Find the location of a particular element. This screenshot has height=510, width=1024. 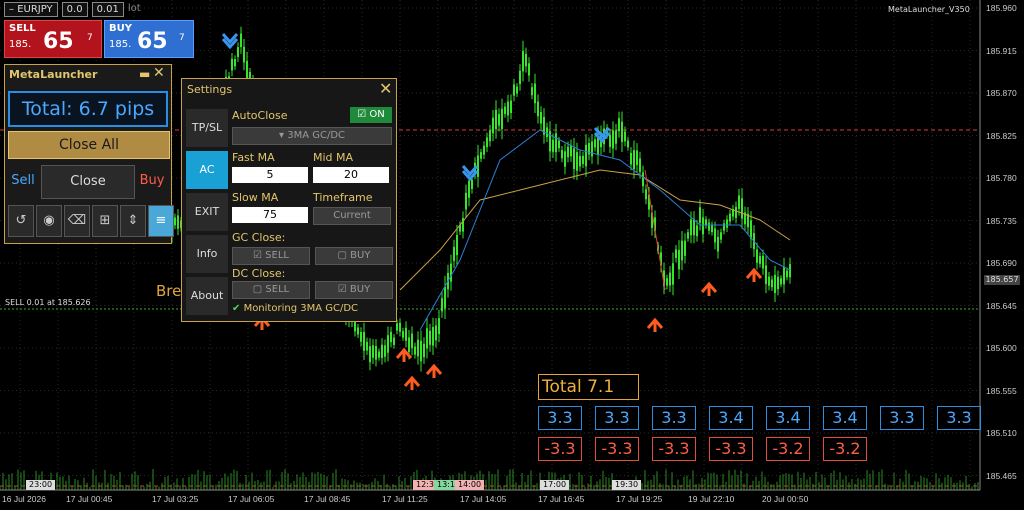

buy-price-prefix: 185. is located at coordinates (120, 44).